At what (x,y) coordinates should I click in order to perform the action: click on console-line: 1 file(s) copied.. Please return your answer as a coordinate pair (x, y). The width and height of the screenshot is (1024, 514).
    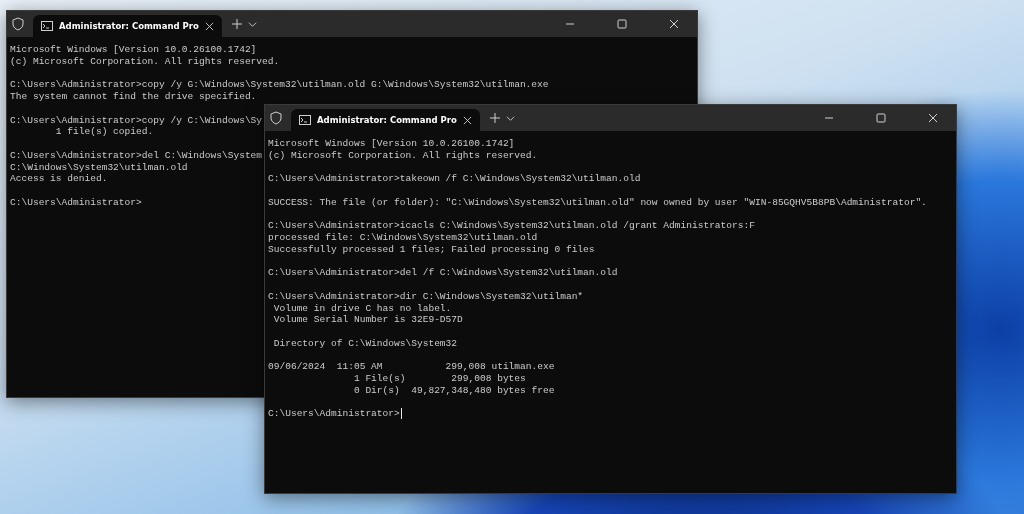
    Looking at the image, I should click on (104, 132).